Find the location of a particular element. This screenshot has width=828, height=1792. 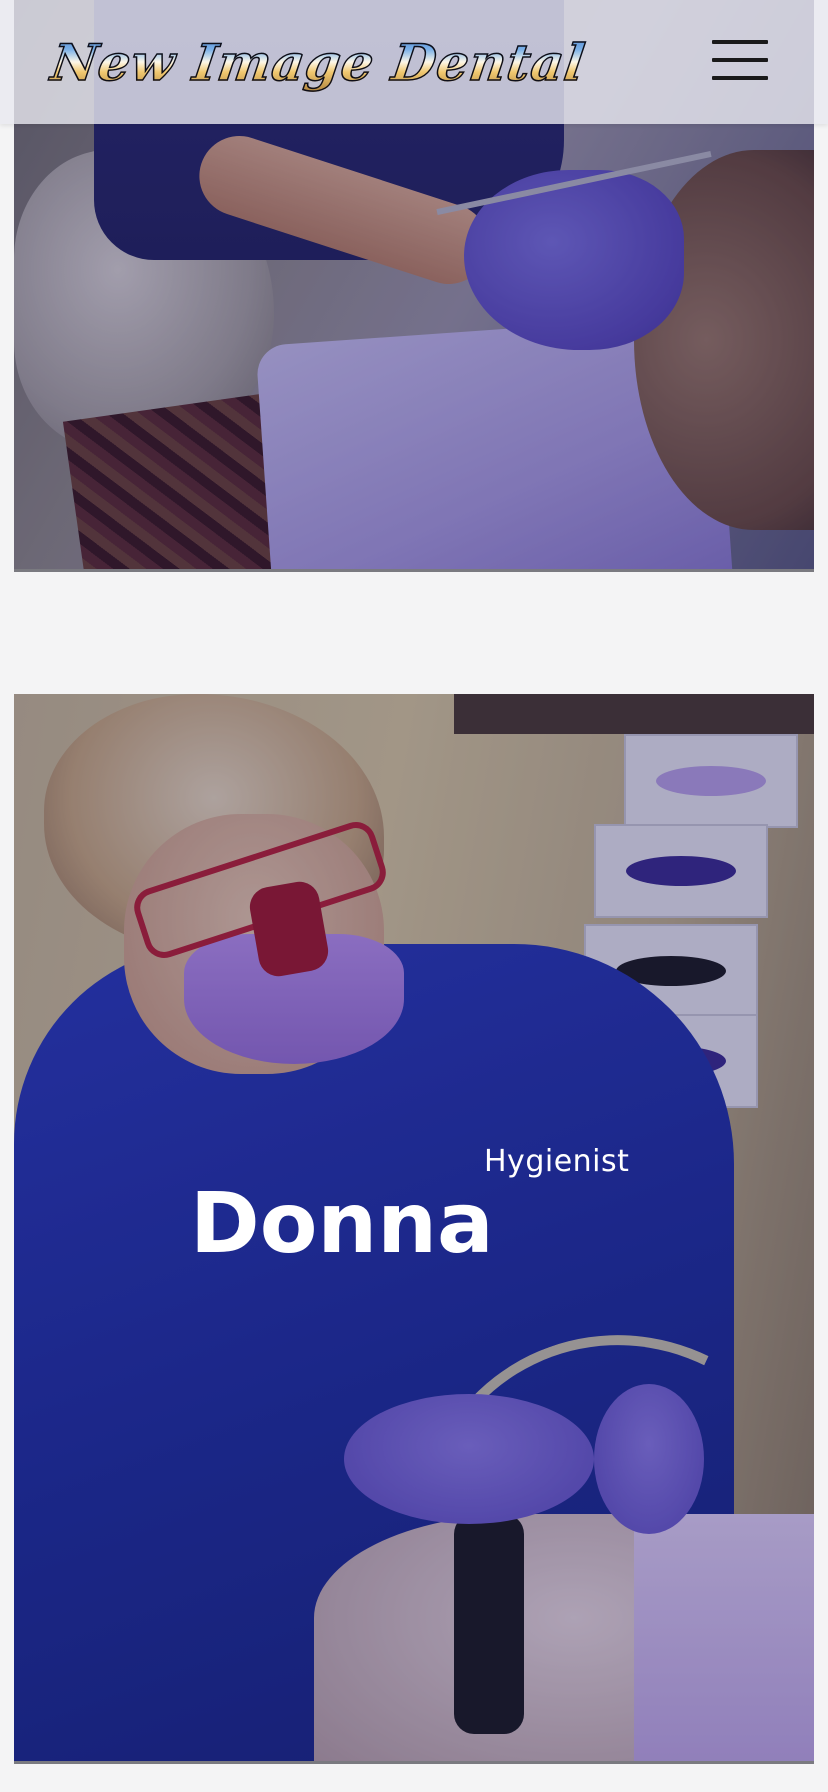

staff-name: Donna is located at coordinates (342, 1223).